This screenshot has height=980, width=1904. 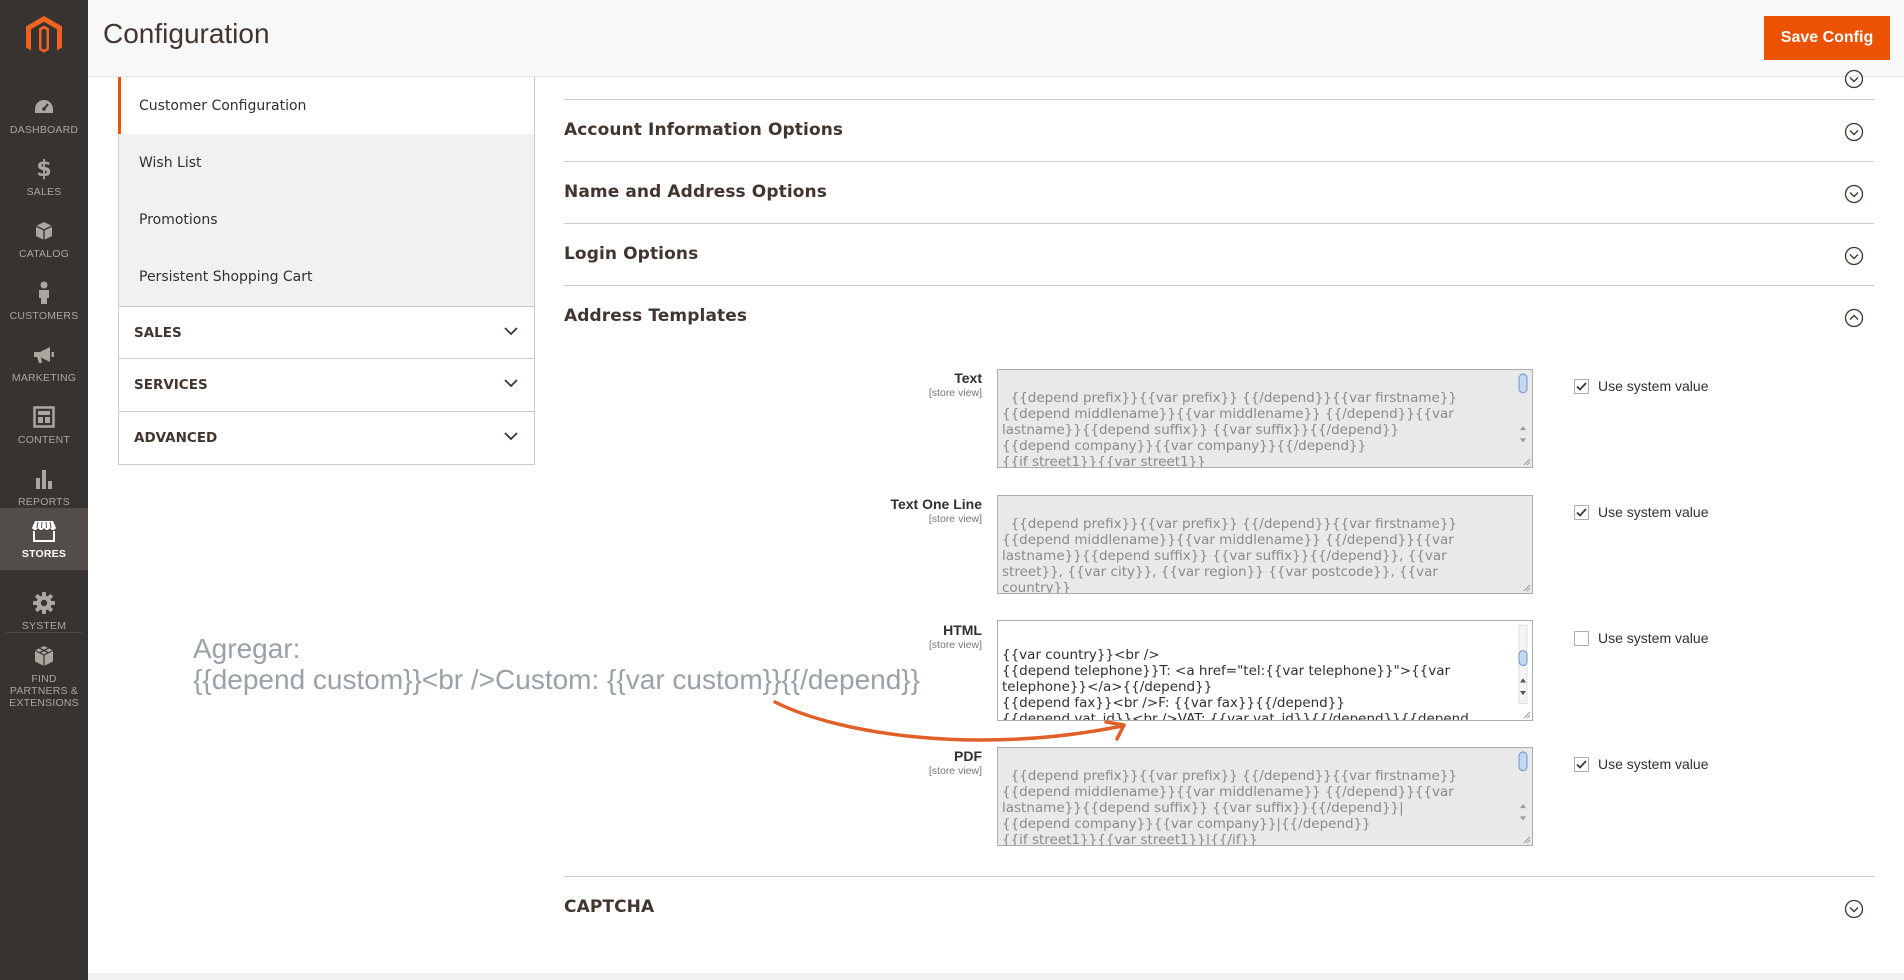 What do you see at coordinates (44, 192) in the screenshot?
I see `menu-label: SALES` at bounding box center [44, 192].